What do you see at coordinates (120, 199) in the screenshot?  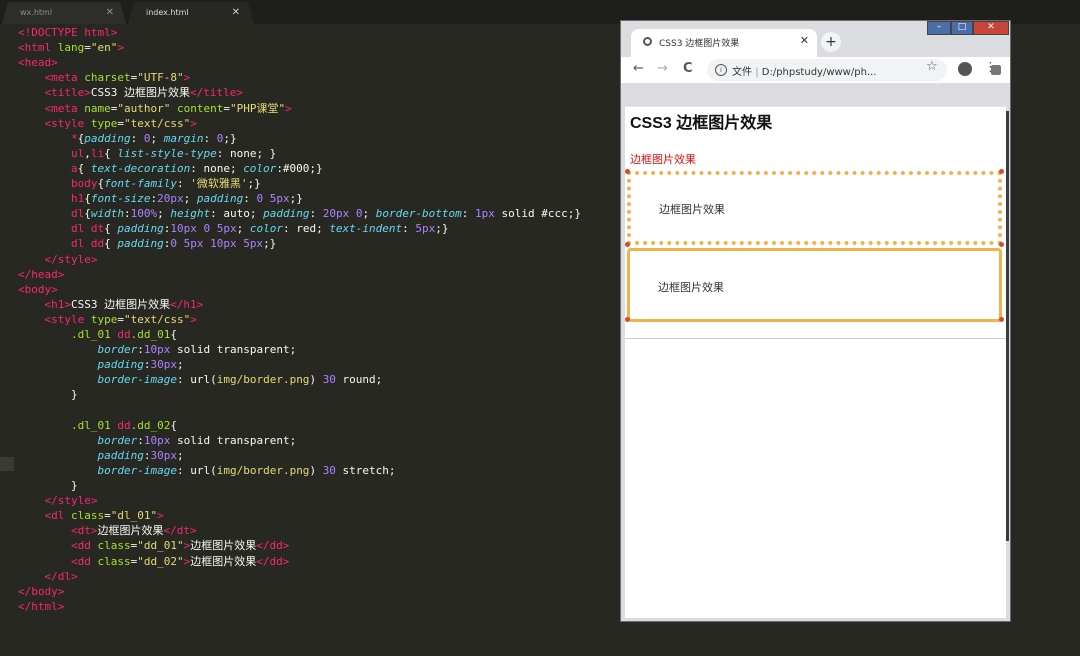 I see `code-token: font-size` at bounding box center [120, 199].